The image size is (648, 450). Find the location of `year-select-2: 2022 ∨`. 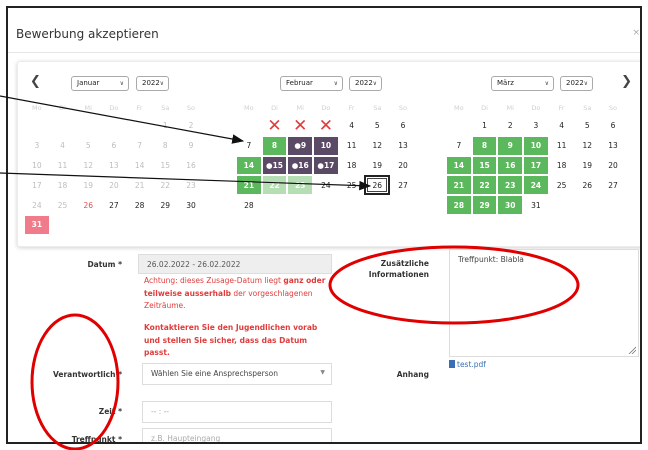

year-select-2: 2022 ∨ is located at coordinates (365, 83).